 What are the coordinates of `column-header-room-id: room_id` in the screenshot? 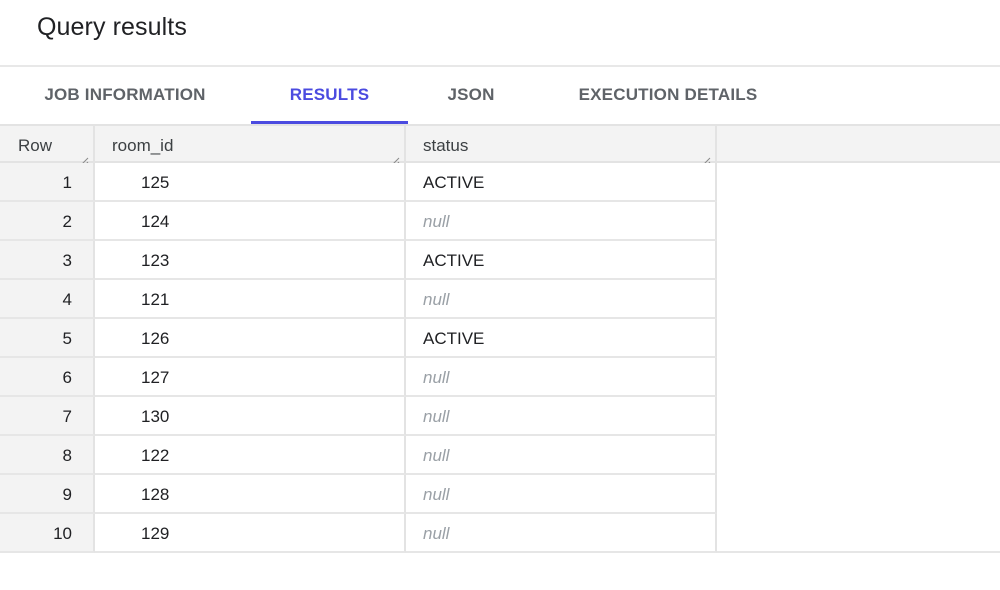 It's located at (250, 146).